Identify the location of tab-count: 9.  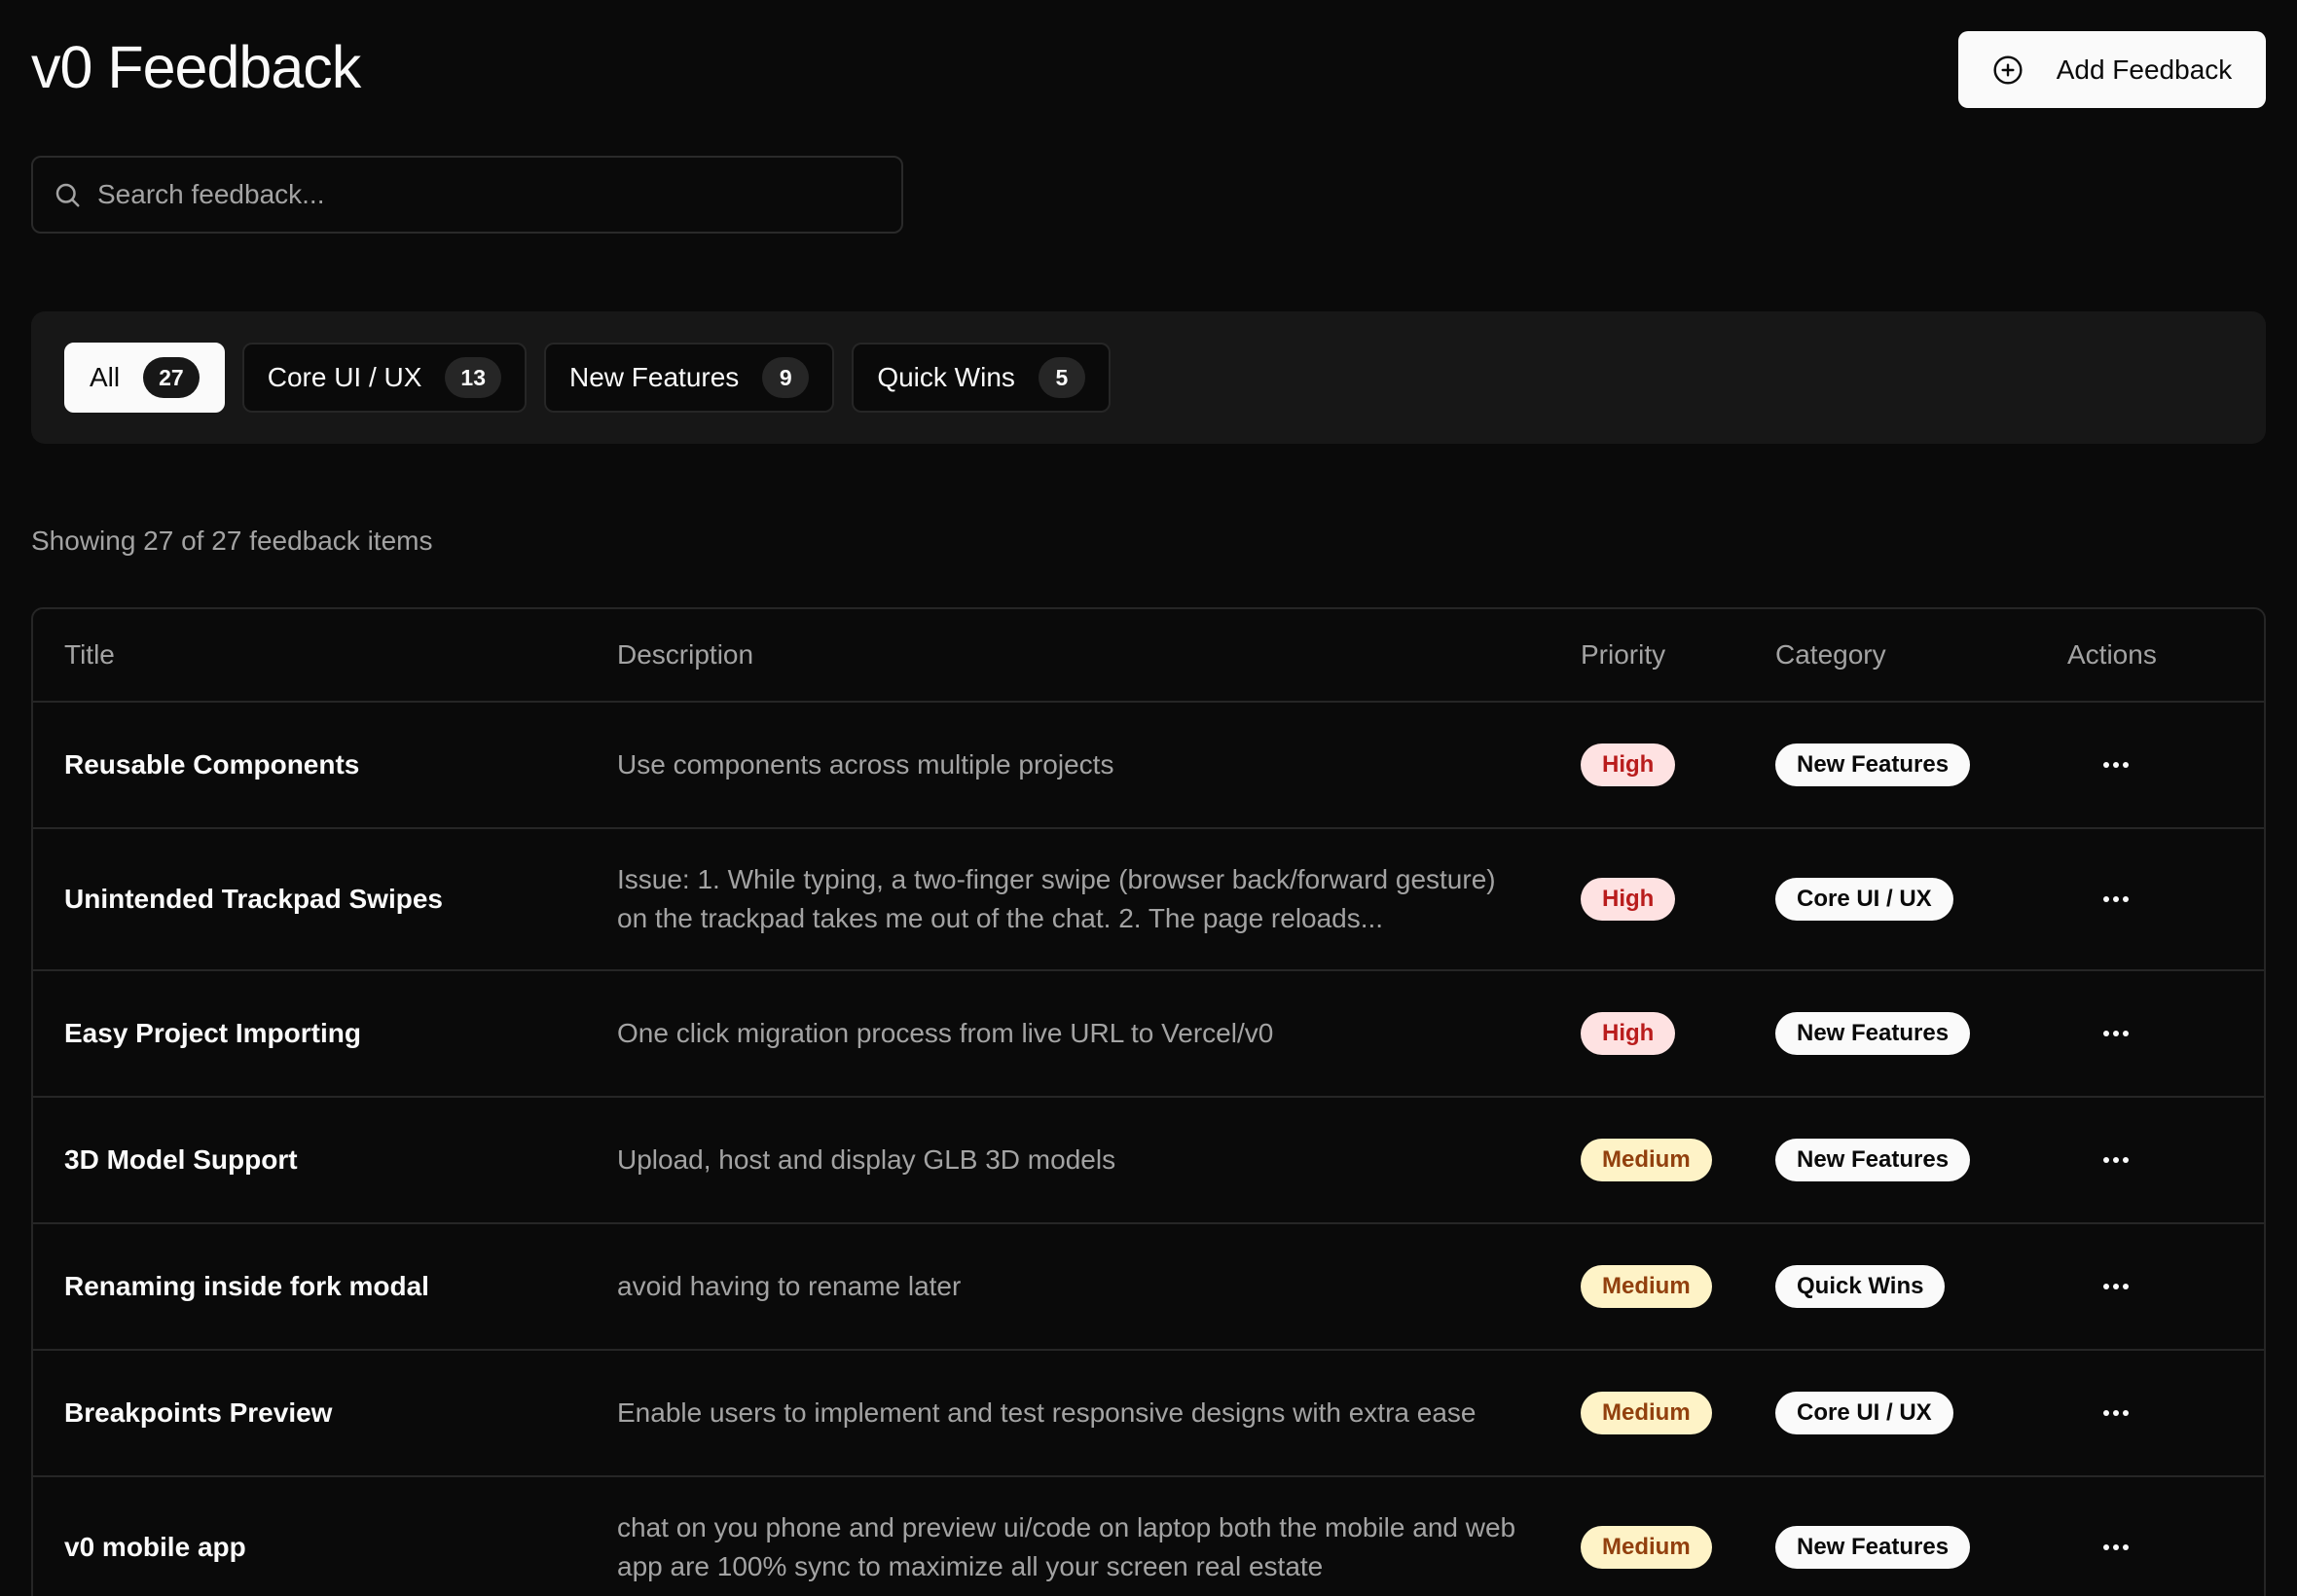
(786, 378).